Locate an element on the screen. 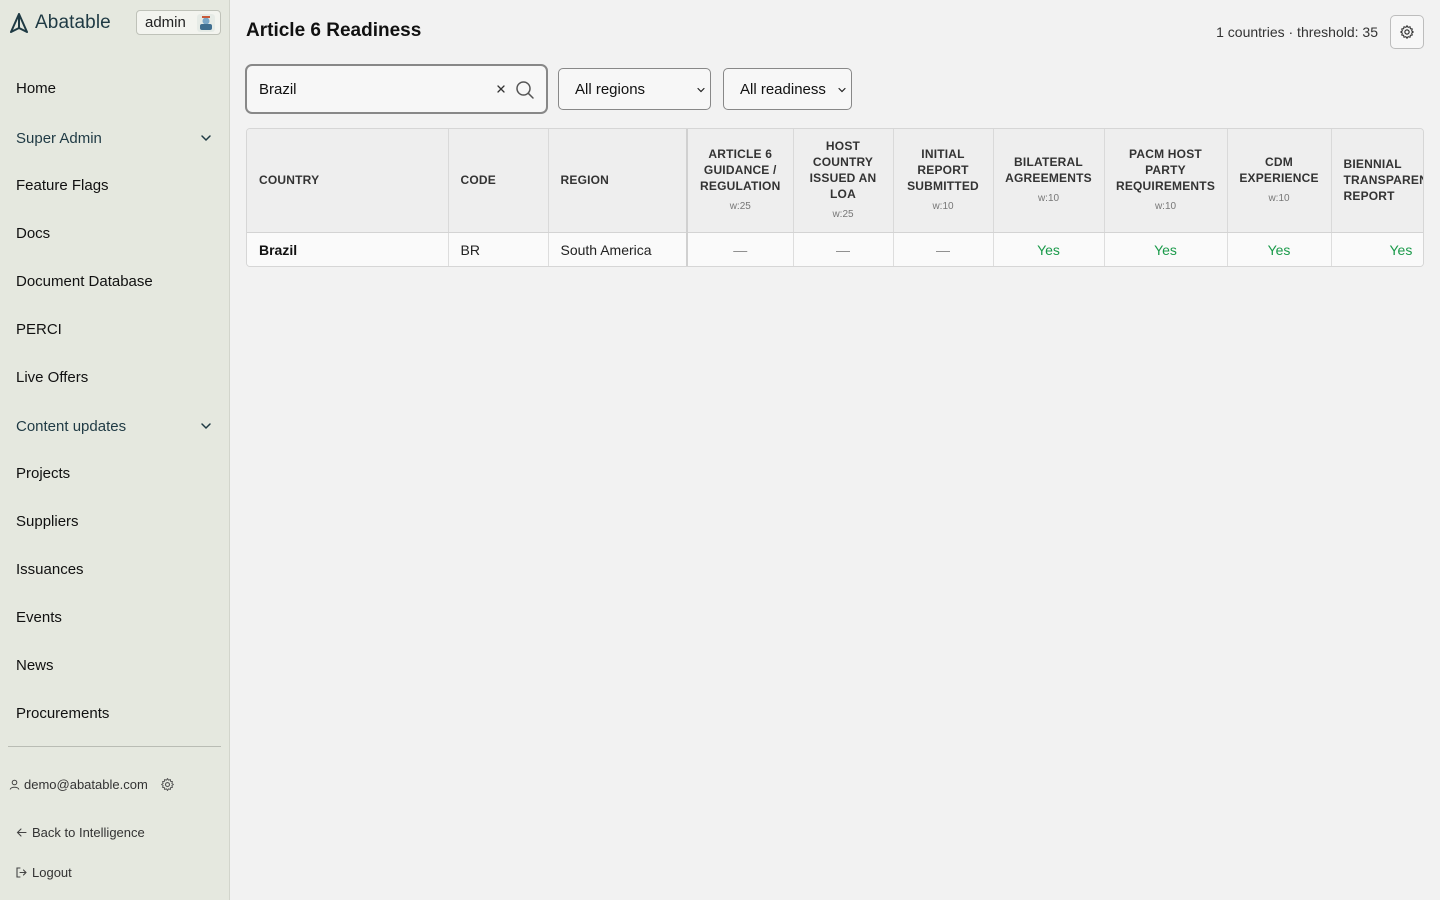 This screenshot has height=900, width=1440. sidebar-item-docs: Docs is located at coordinates (114, 233).